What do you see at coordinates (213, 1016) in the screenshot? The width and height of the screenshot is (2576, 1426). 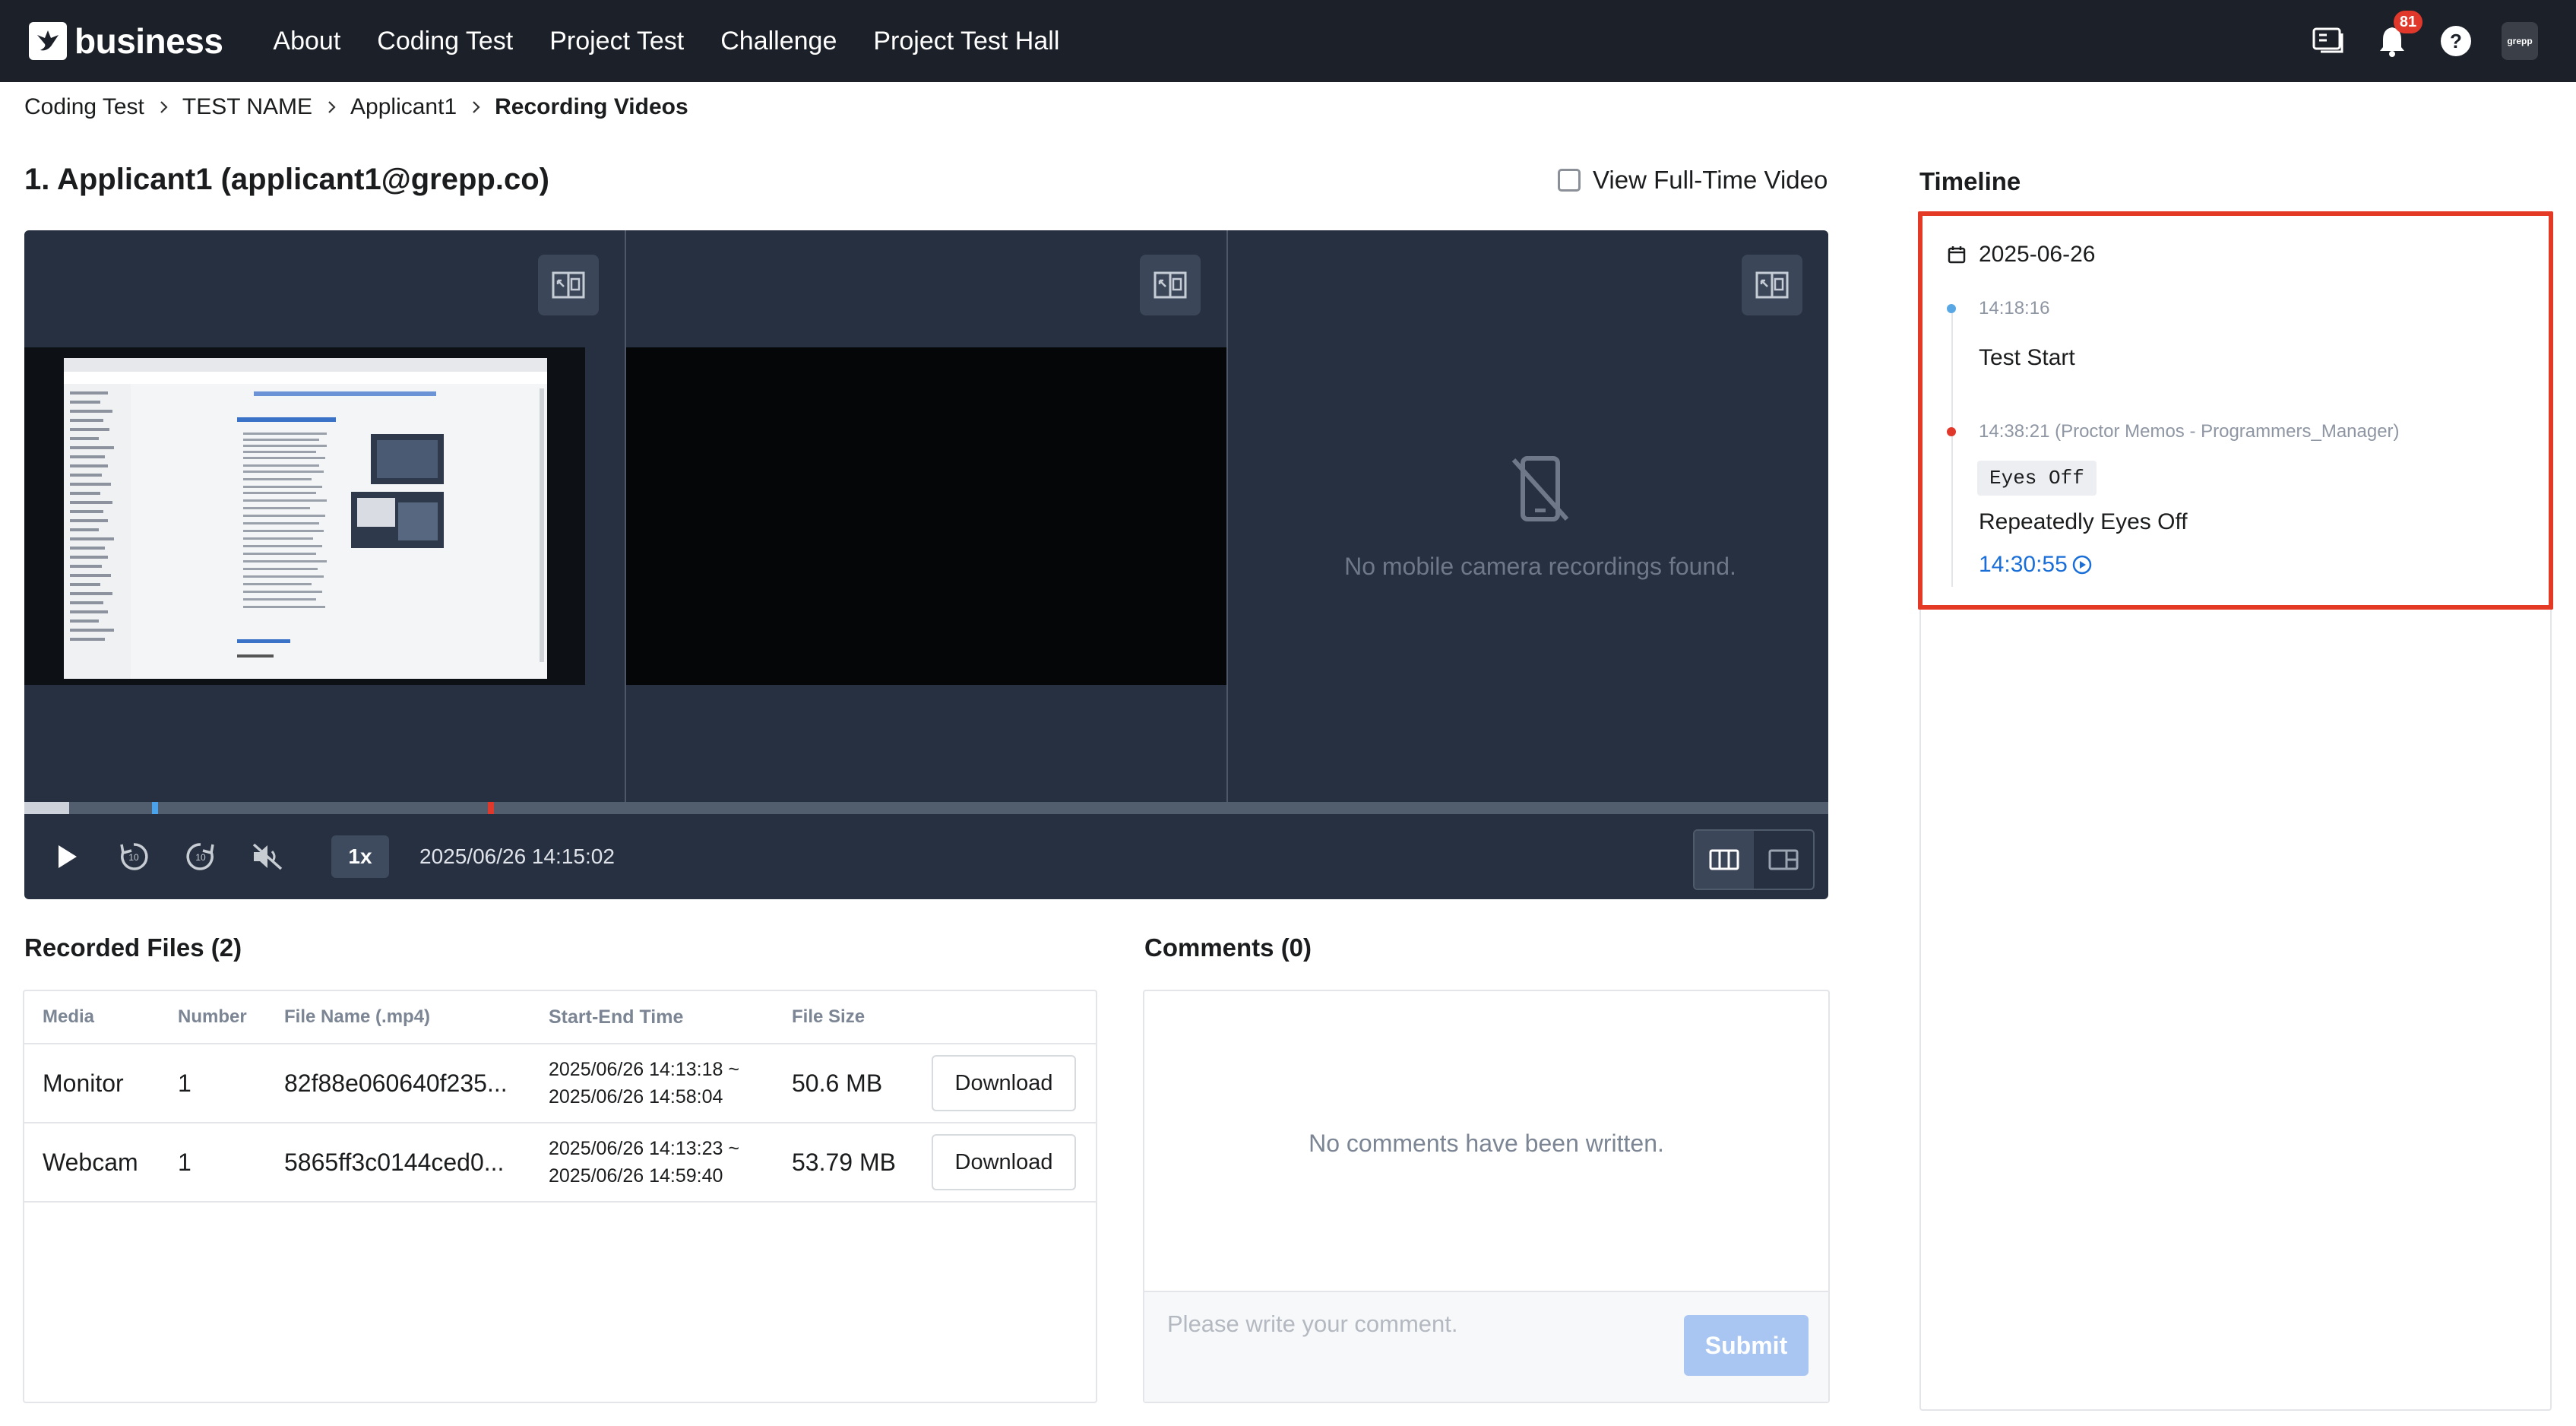 I see `col-number: Number` at bounding box center [213, 1016].